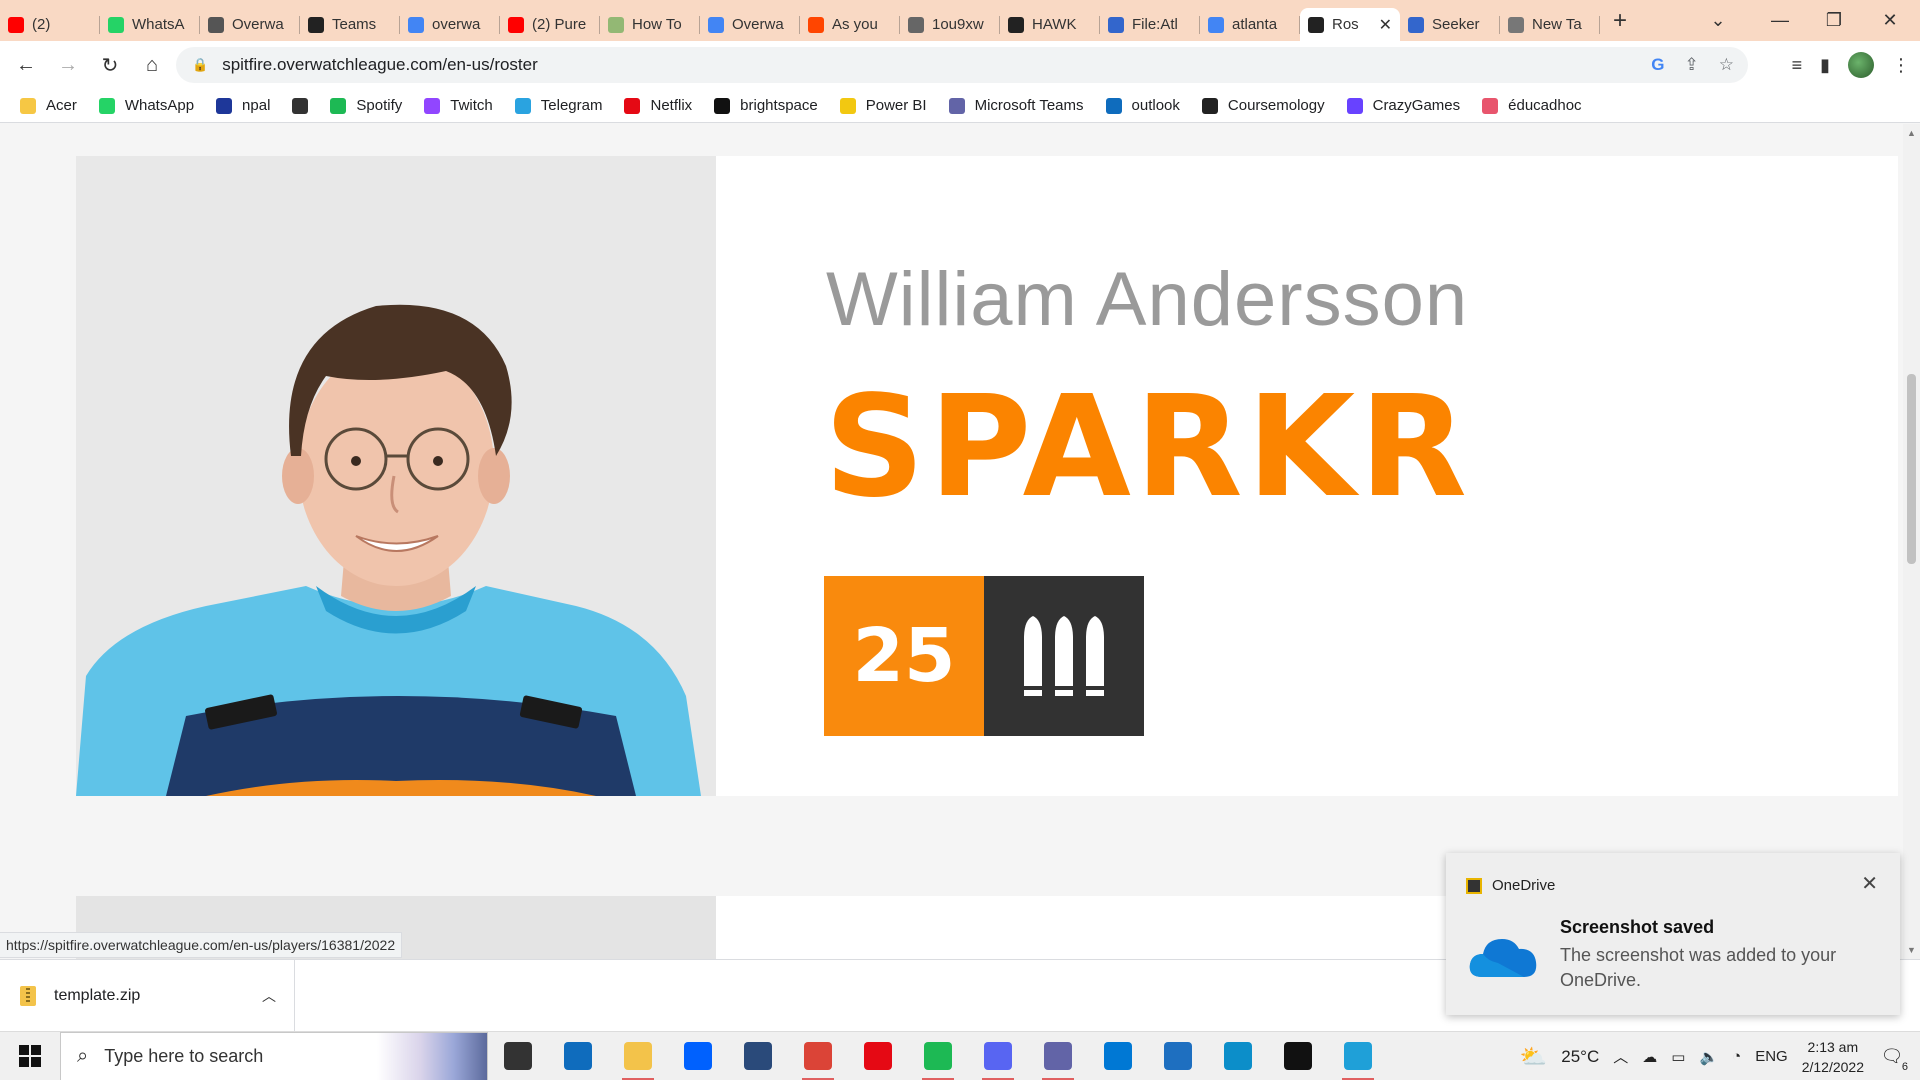 Image resolution: width=1920 pixels, height=1080 pixels. Describe the element at coordinates (158, 24) in the screenshot. I see `tab-title: WhatsA` at that location.